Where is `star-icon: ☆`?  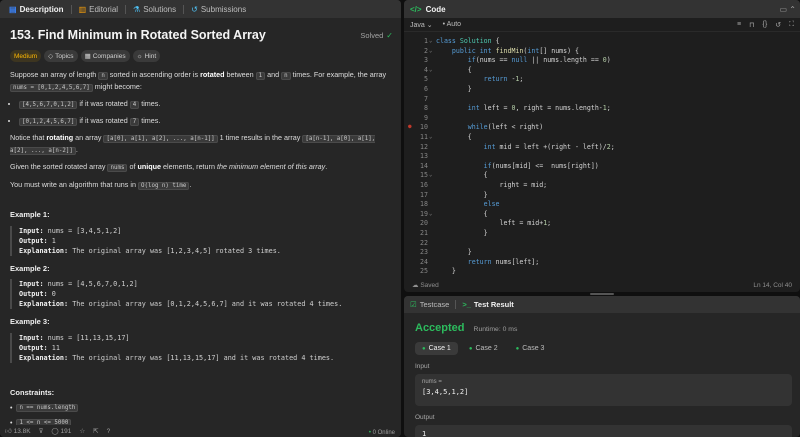
star-icon: ☆ is located at coordinates (82, 431).